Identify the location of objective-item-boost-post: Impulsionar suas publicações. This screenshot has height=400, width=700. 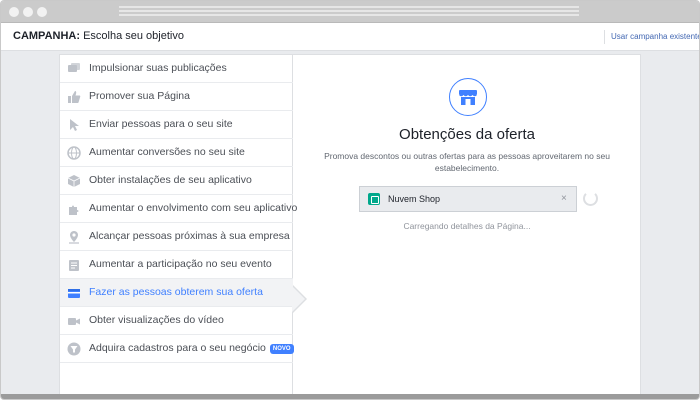
(176, 69).